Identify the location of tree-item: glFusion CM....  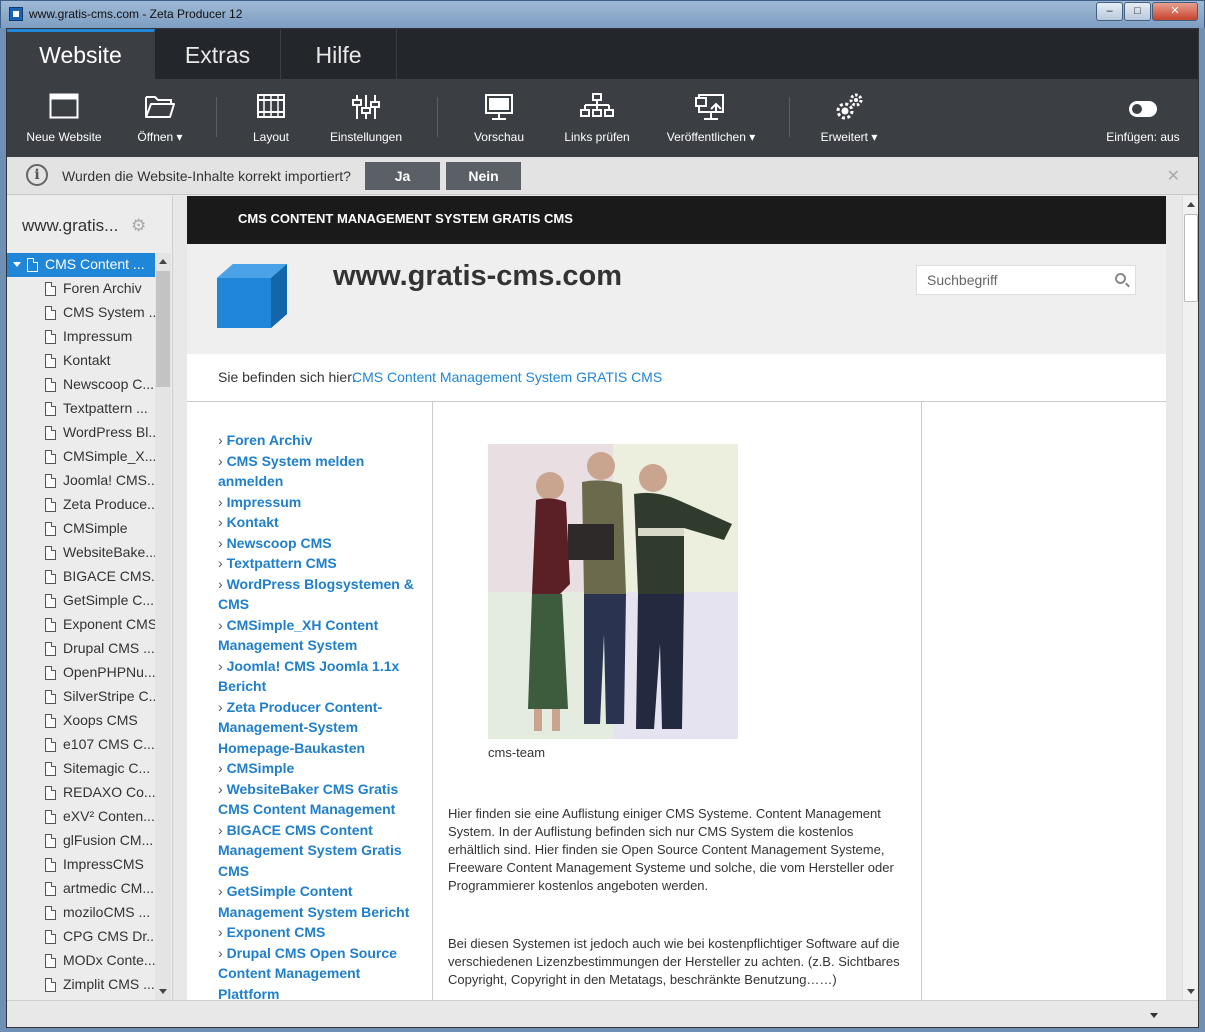
(81, 841).